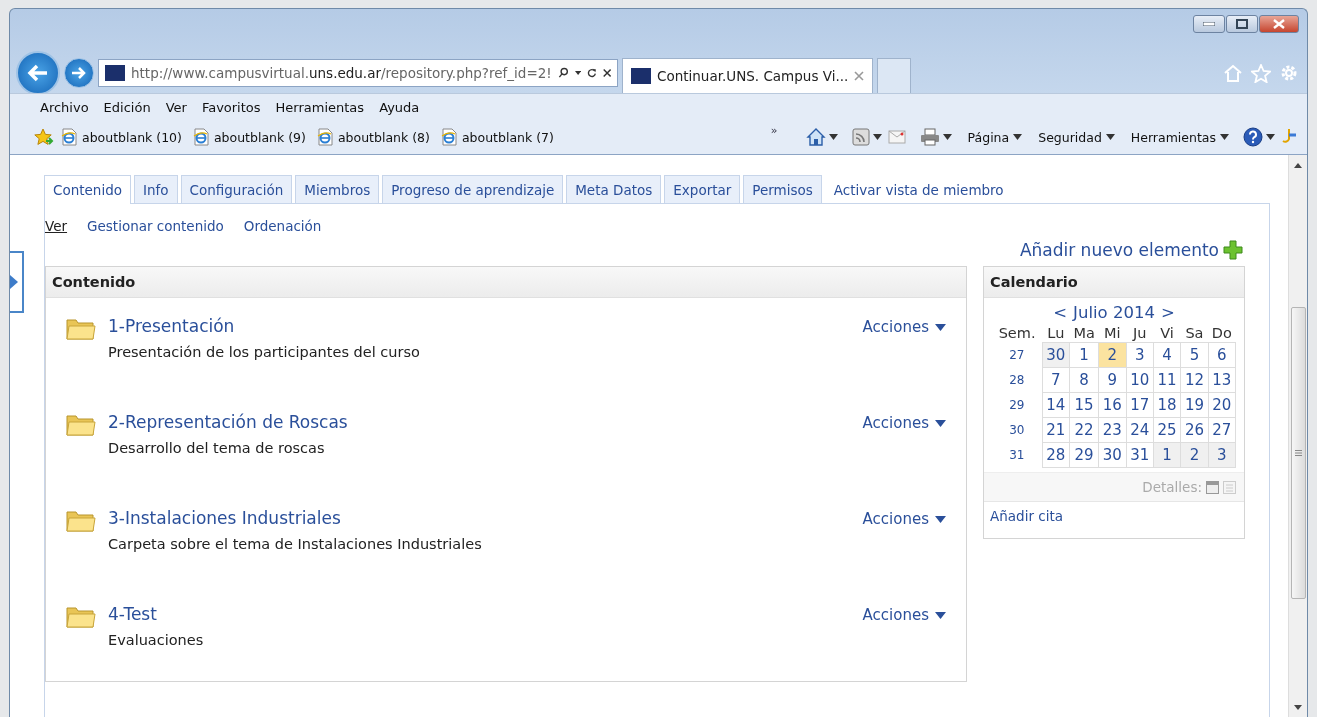 Image resolution: width=1317 pixels, height=717 pixels. Describe the element at coordinates (1112, 405) in the screenshot. I see `calendar-day: 16` at that location.